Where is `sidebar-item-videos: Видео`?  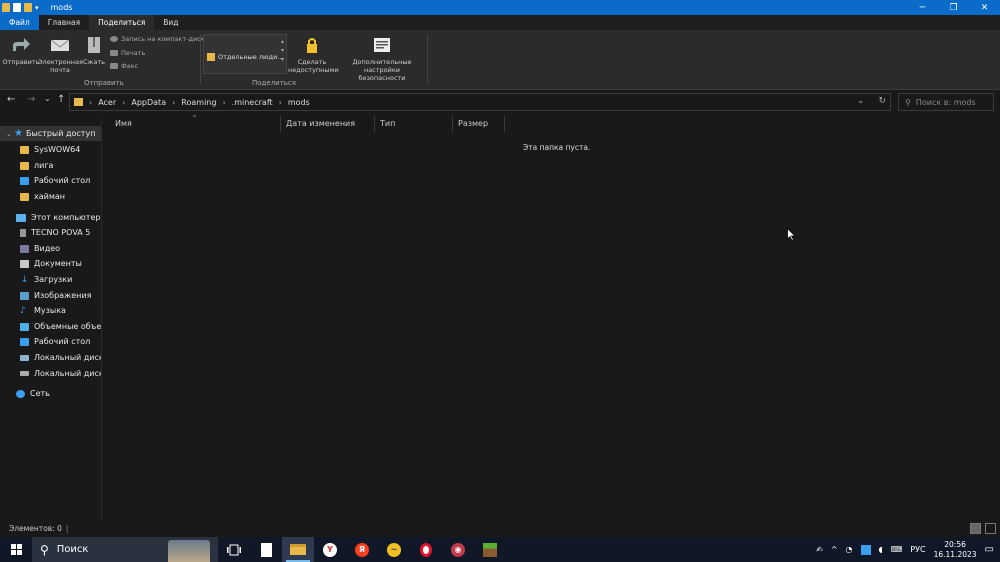
sidebar-item-videos: Видео is located at coordinates (50, 248).